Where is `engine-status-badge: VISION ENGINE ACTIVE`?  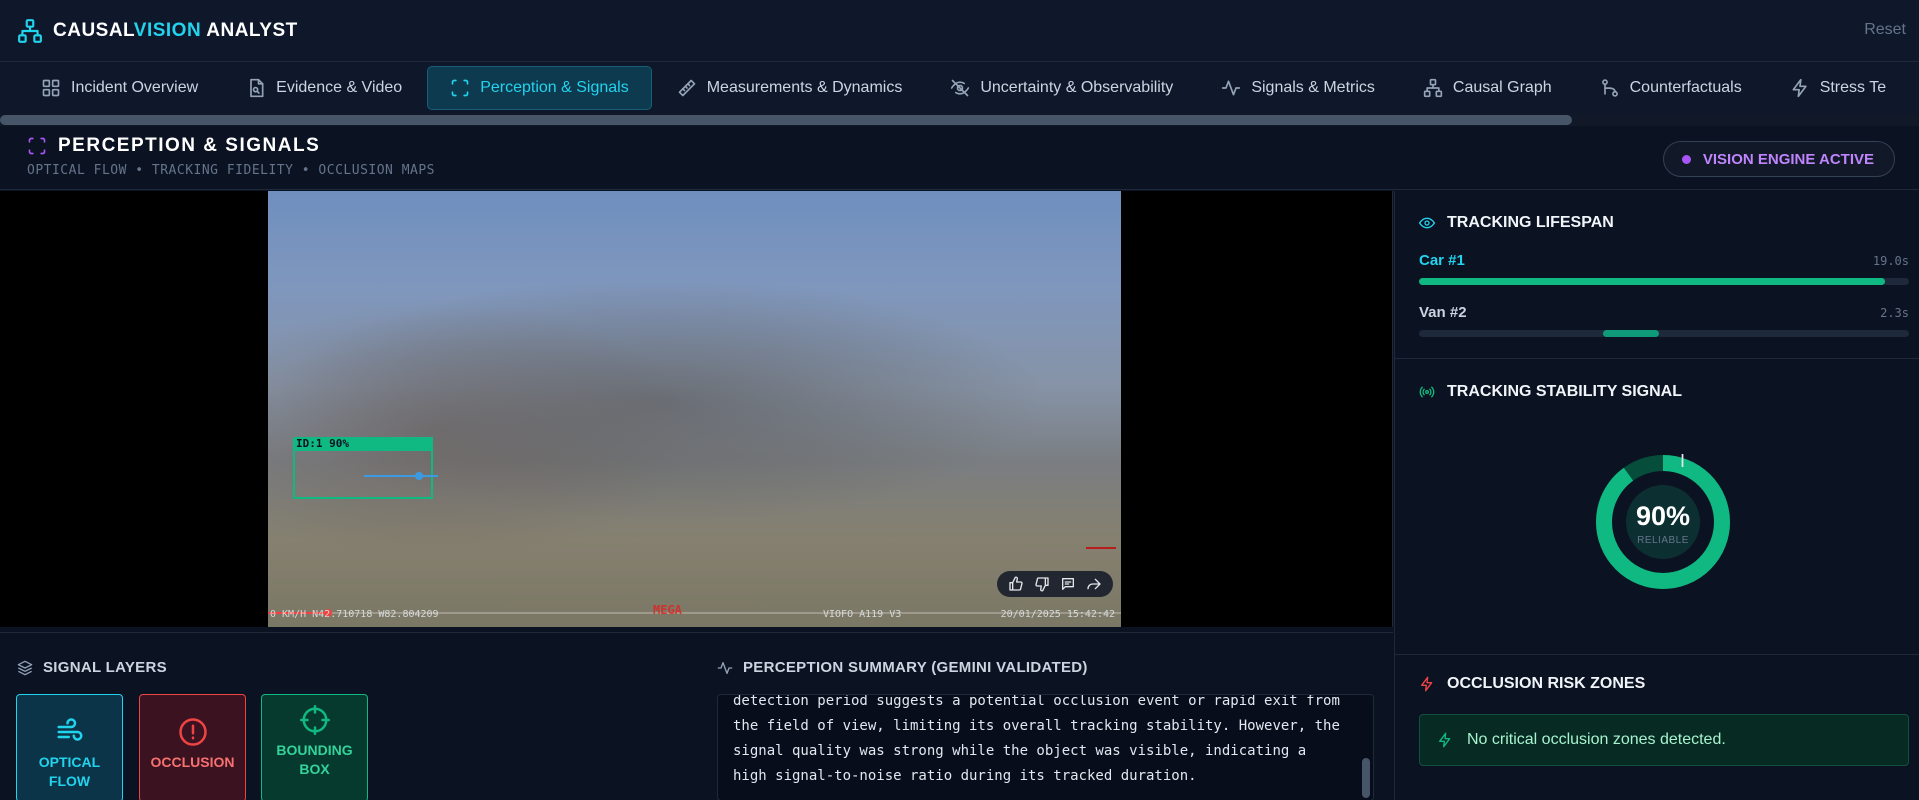 engine-status-badge: VISION ENGINE ACTIVE is located at coordinates (1778, 159).